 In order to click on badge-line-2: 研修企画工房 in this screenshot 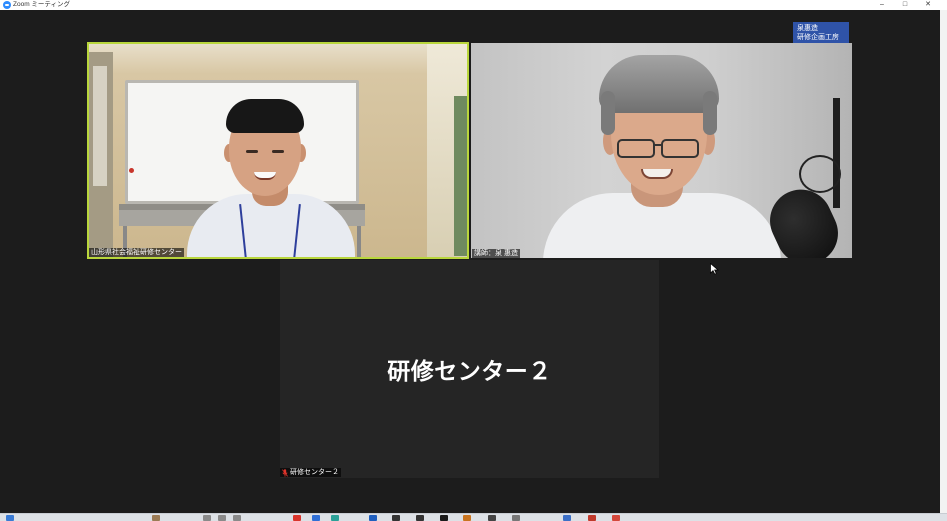, I will do `click(818, 37)`.